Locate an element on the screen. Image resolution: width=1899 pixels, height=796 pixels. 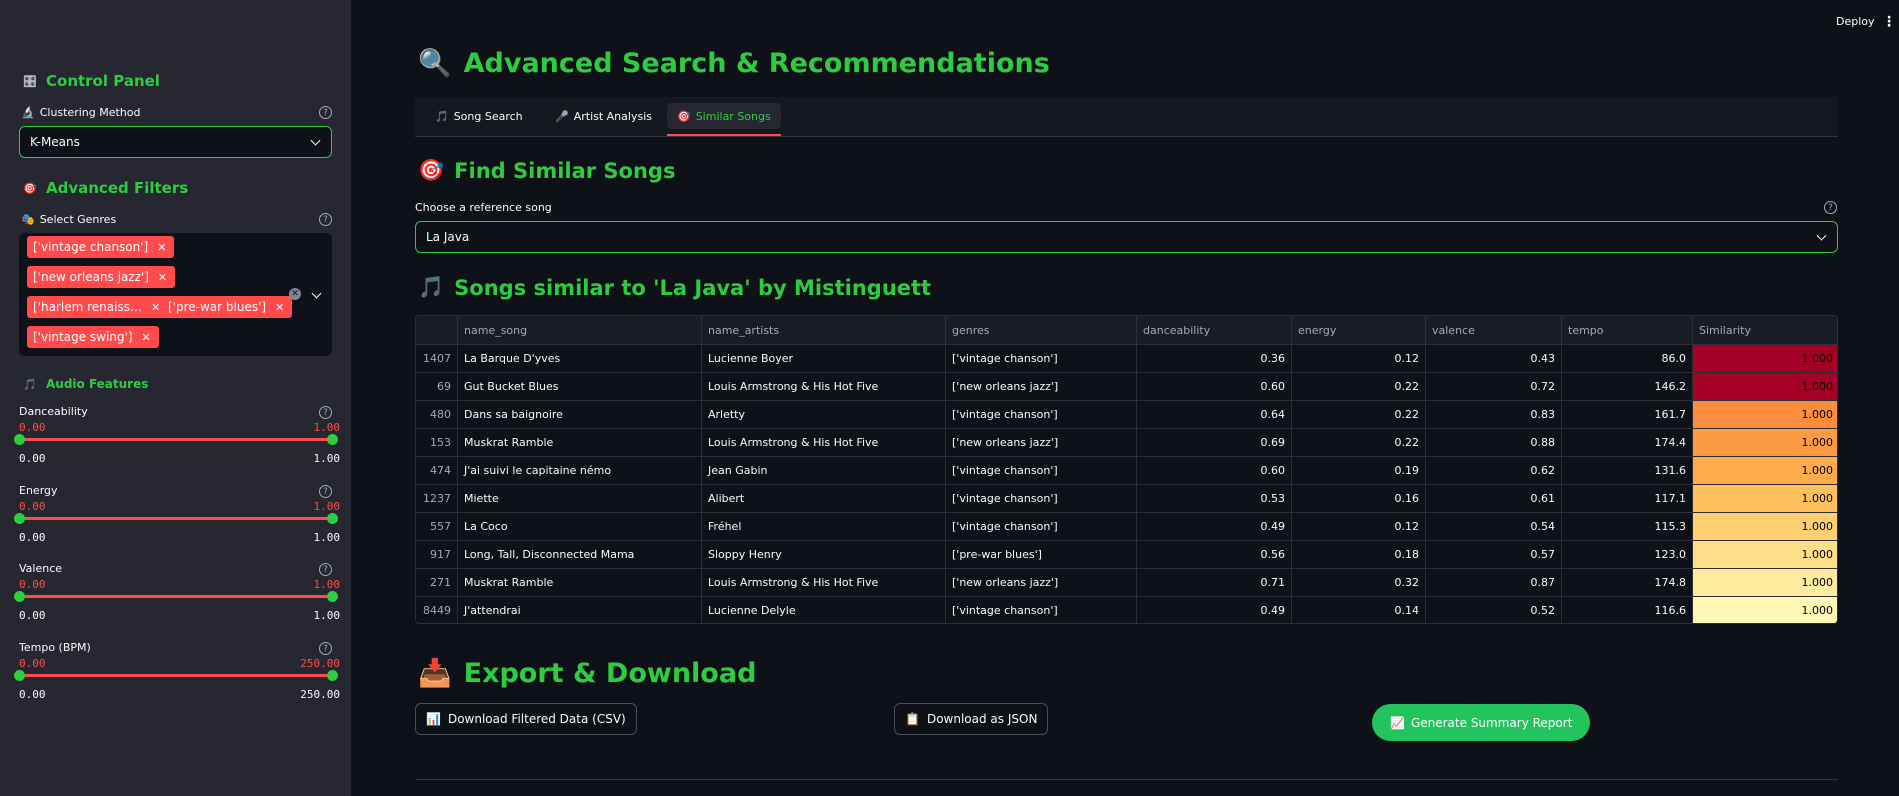
clear-all-icon: ✕ is located at coordinates (295, 294).